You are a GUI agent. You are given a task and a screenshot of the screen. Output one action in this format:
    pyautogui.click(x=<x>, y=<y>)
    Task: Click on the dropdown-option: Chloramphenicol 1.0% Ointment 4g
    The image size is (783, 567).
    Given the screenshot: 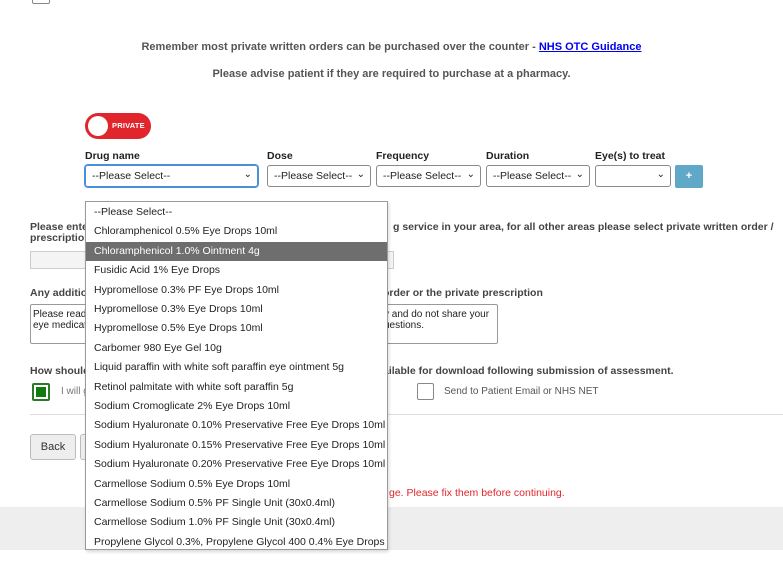 What is the action you would take?
    pyautogui.click(x=236, y=251)
    